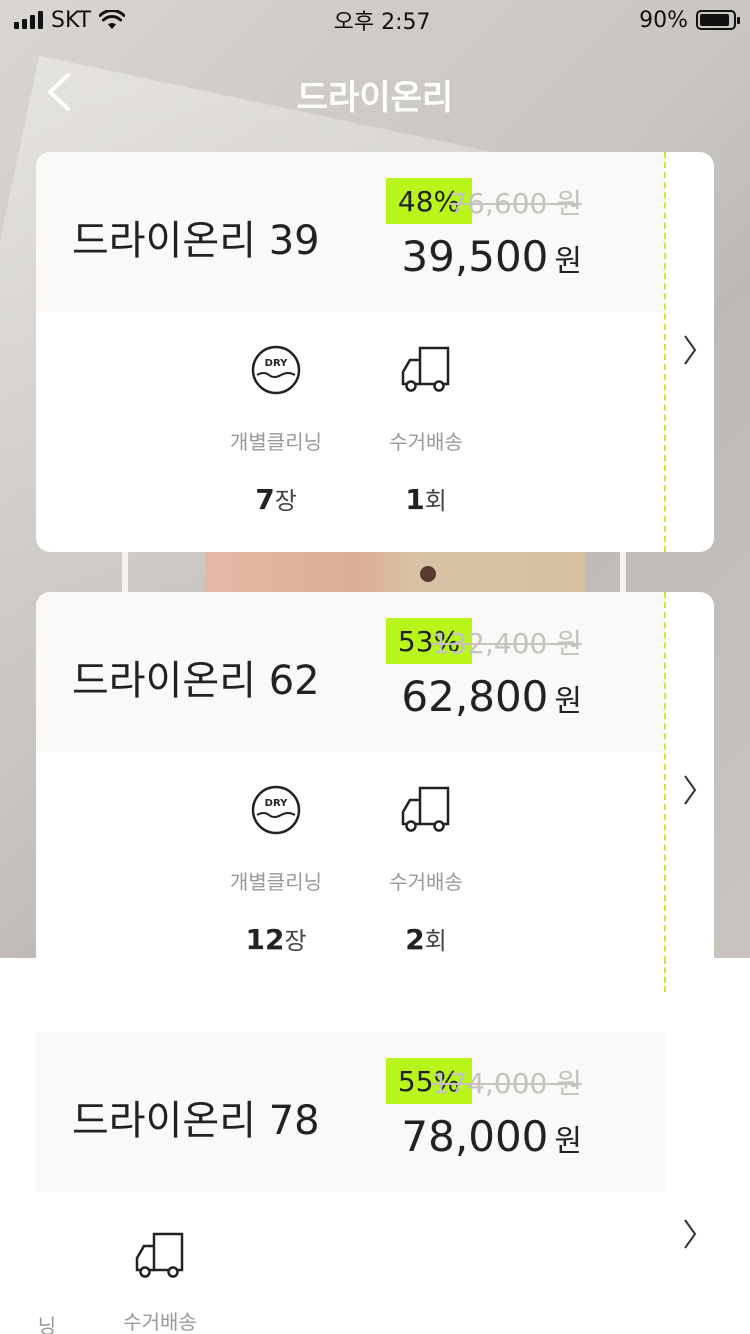 The image size is (750, 1334). Describe the element at coordinates (475, 256) in the screenshot. I see `price-value: 39,500` at that location.